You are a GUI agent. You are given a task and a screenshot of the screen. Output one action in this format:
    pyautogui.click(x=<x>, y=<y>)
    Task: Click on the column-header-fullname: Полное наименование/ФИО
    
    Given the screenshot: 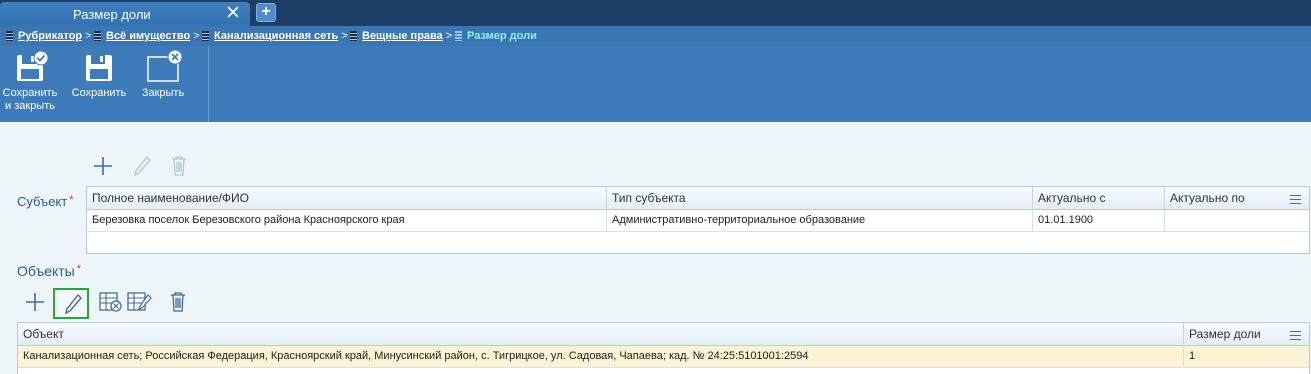 What is the action you would take?
    pyautogui.click(x=347, y=198)
    